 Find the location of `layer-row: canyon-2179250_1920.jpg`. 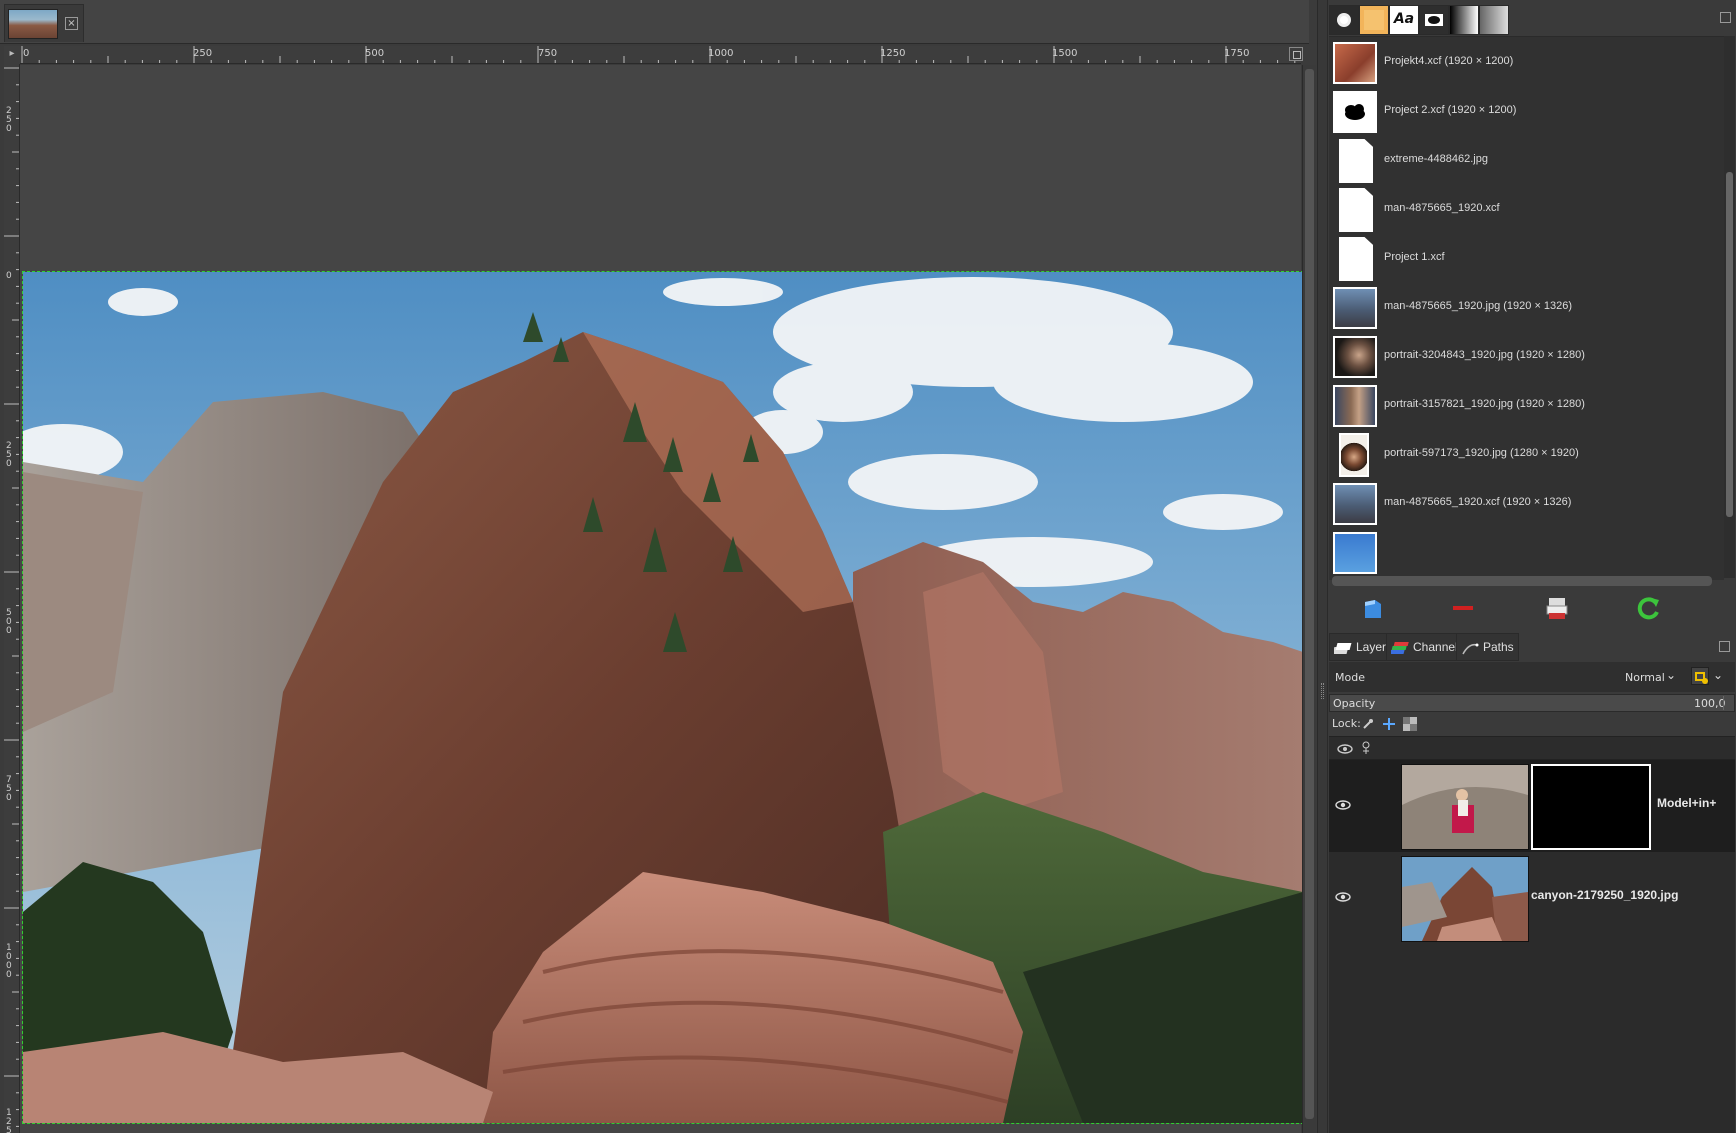

layer-row: canyon-2179250_1920.jpg is located at coordinates (1532, 898).